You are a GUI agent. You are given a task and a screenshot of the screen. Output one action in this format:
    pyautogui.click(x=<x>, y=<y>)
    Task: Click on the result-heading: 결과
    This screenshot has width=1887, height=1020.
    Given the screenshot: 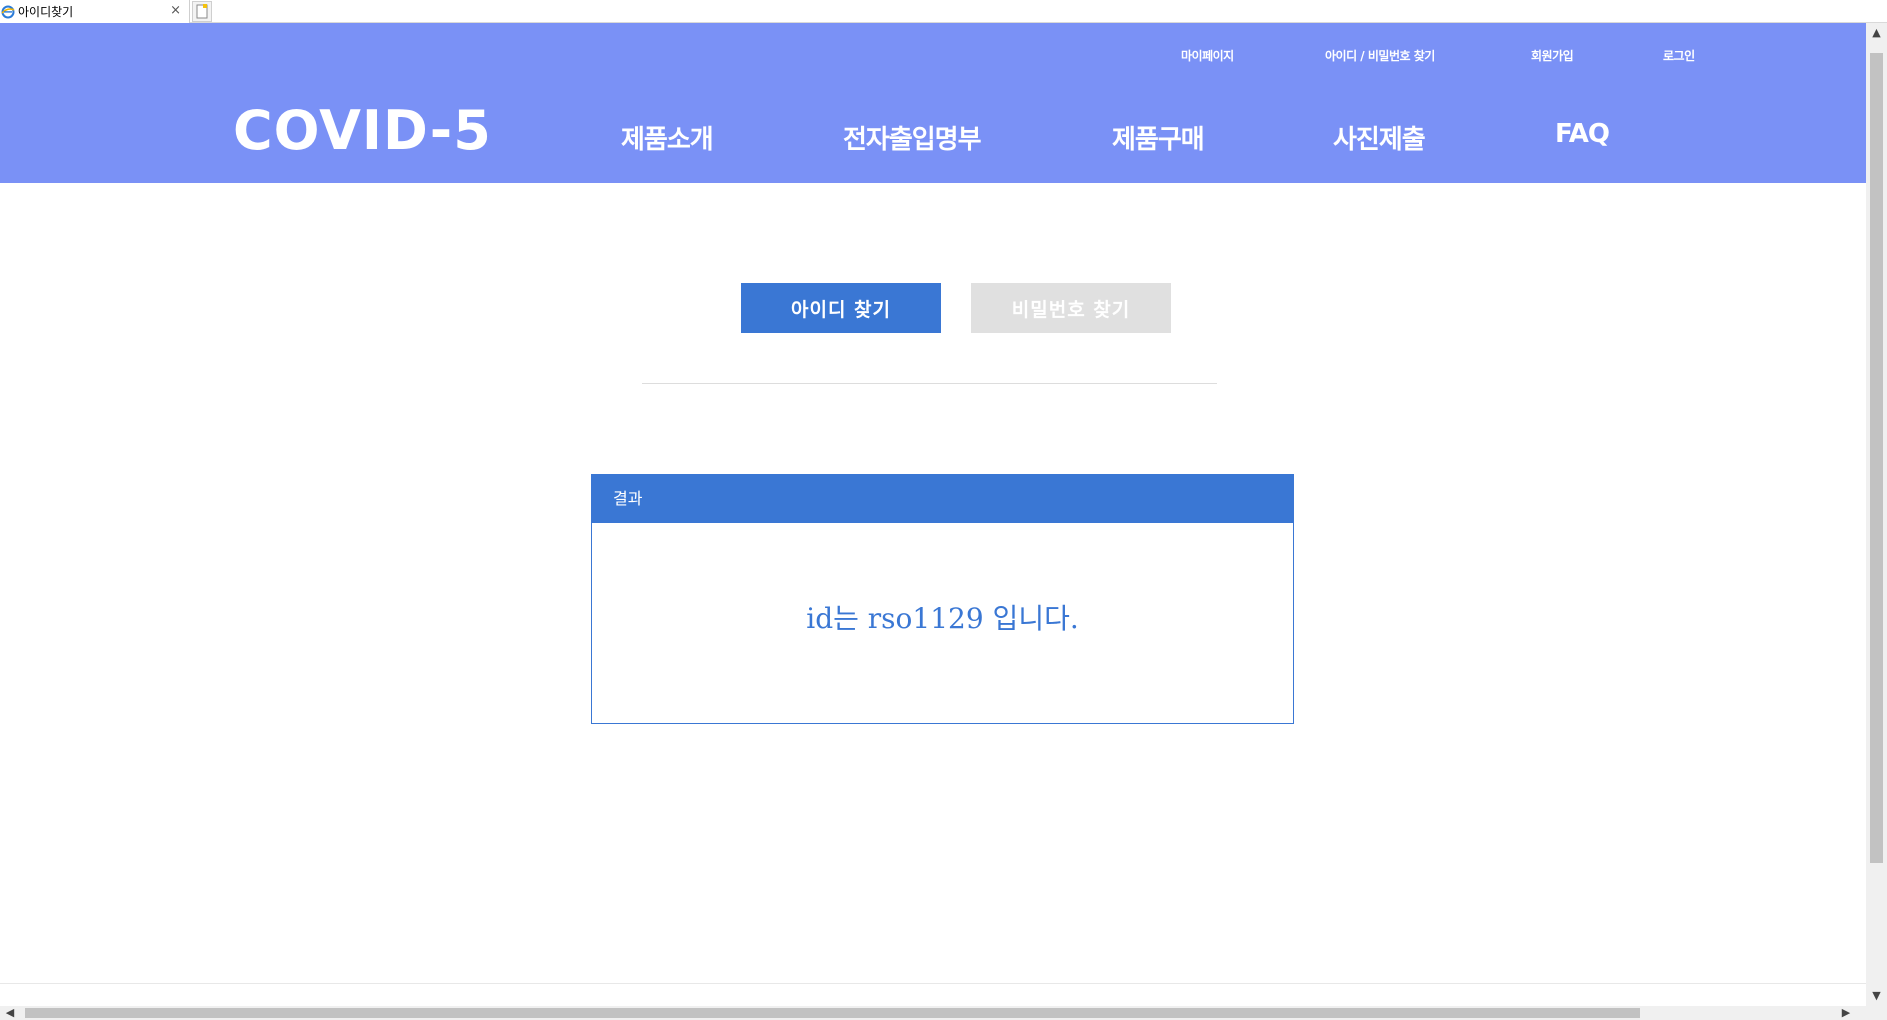 What is the action you would take?
    pyautogui.click(x=942, y=499)
    